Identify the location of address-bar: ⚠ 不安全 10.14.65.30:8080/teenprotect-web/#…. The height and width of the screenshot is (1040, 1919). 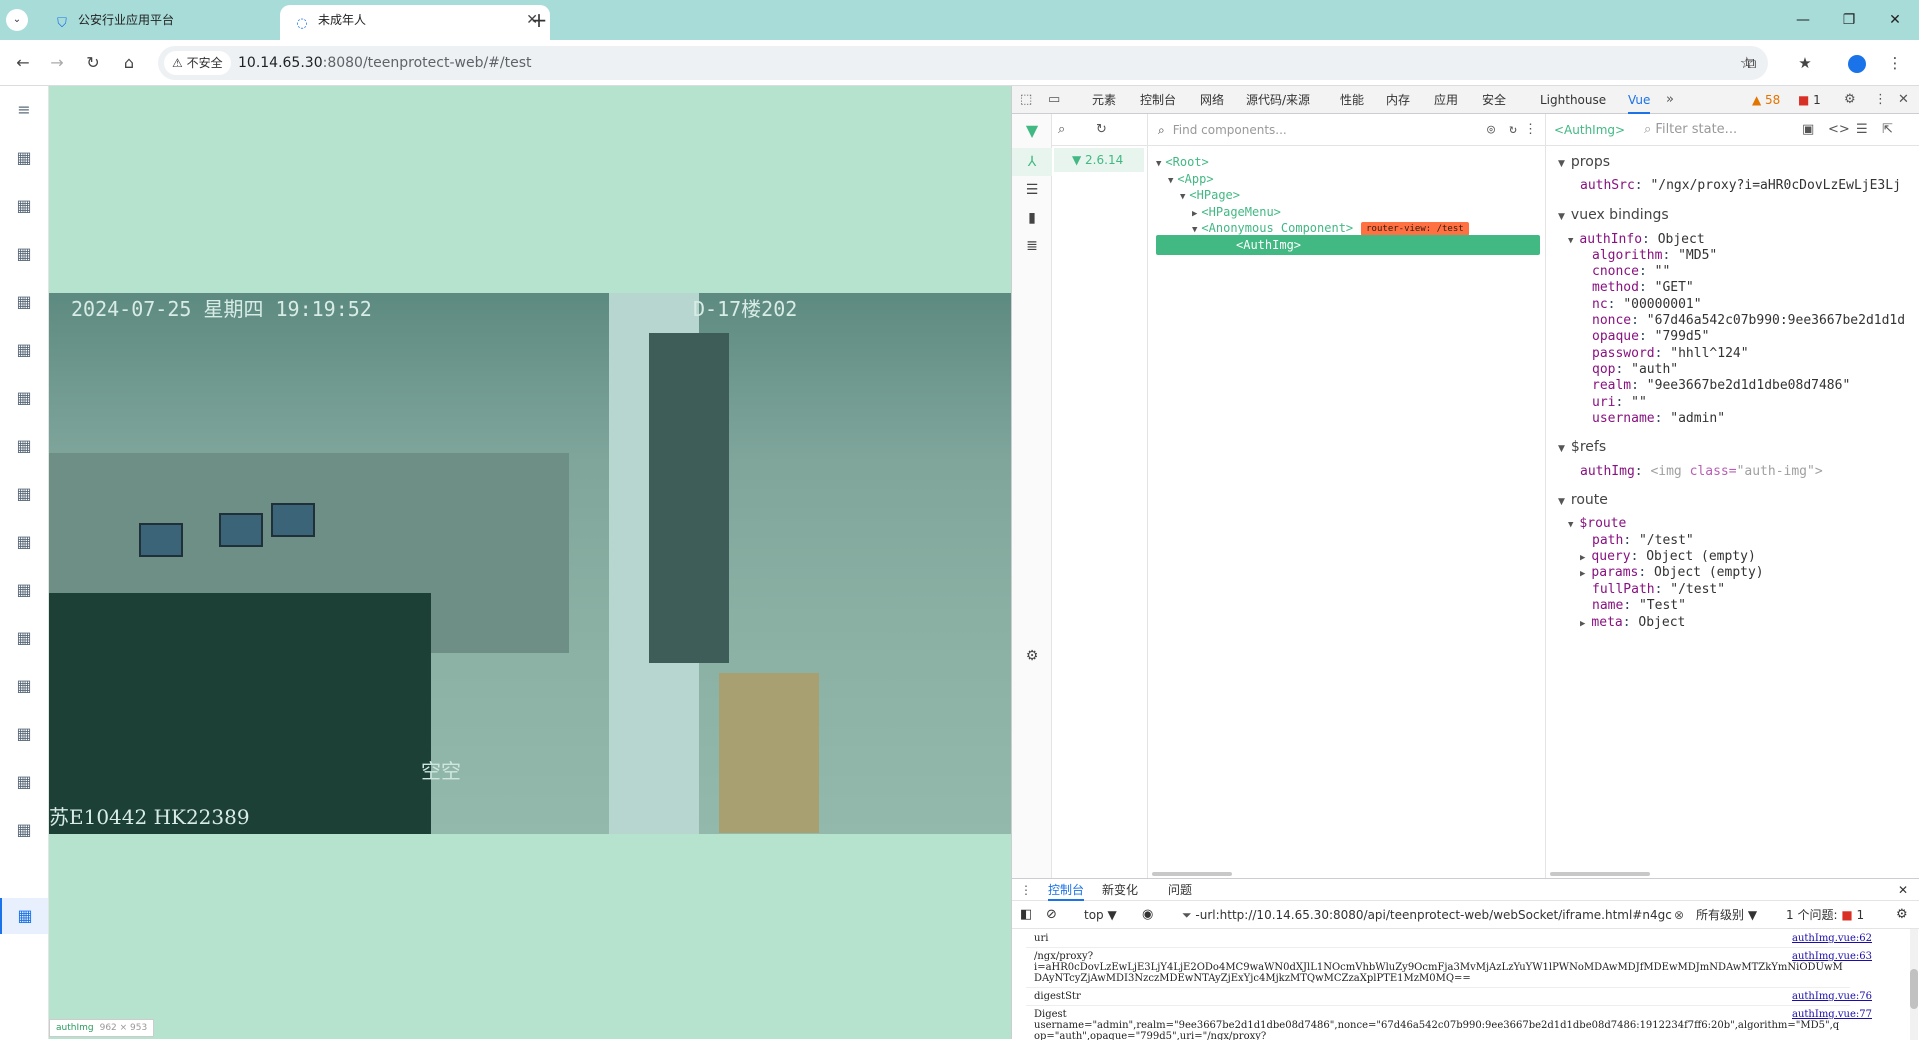
(963, 63).